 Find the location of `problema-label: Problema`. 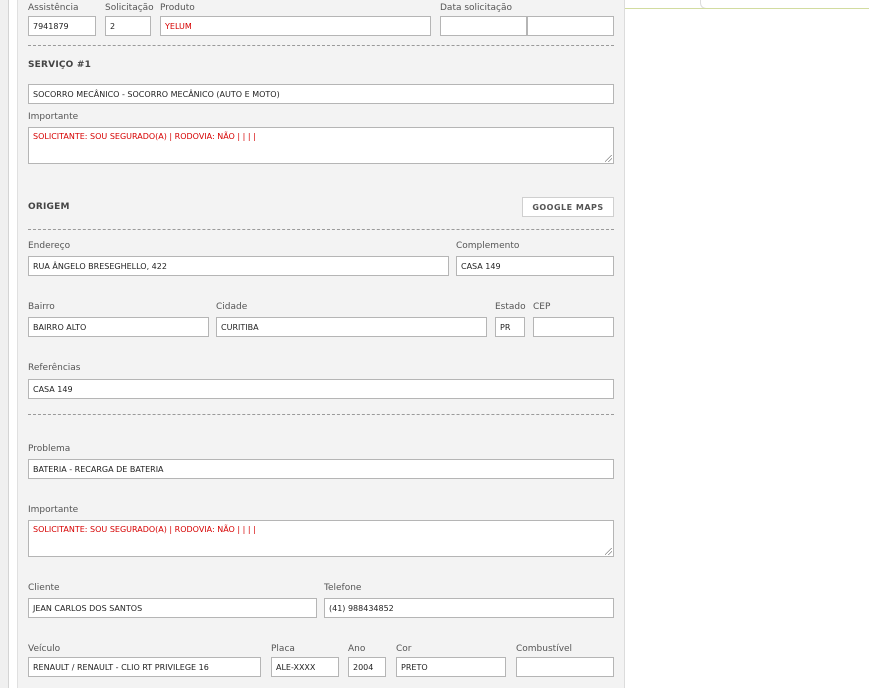

problema-label: Problema is located at coordinates (49, 449).